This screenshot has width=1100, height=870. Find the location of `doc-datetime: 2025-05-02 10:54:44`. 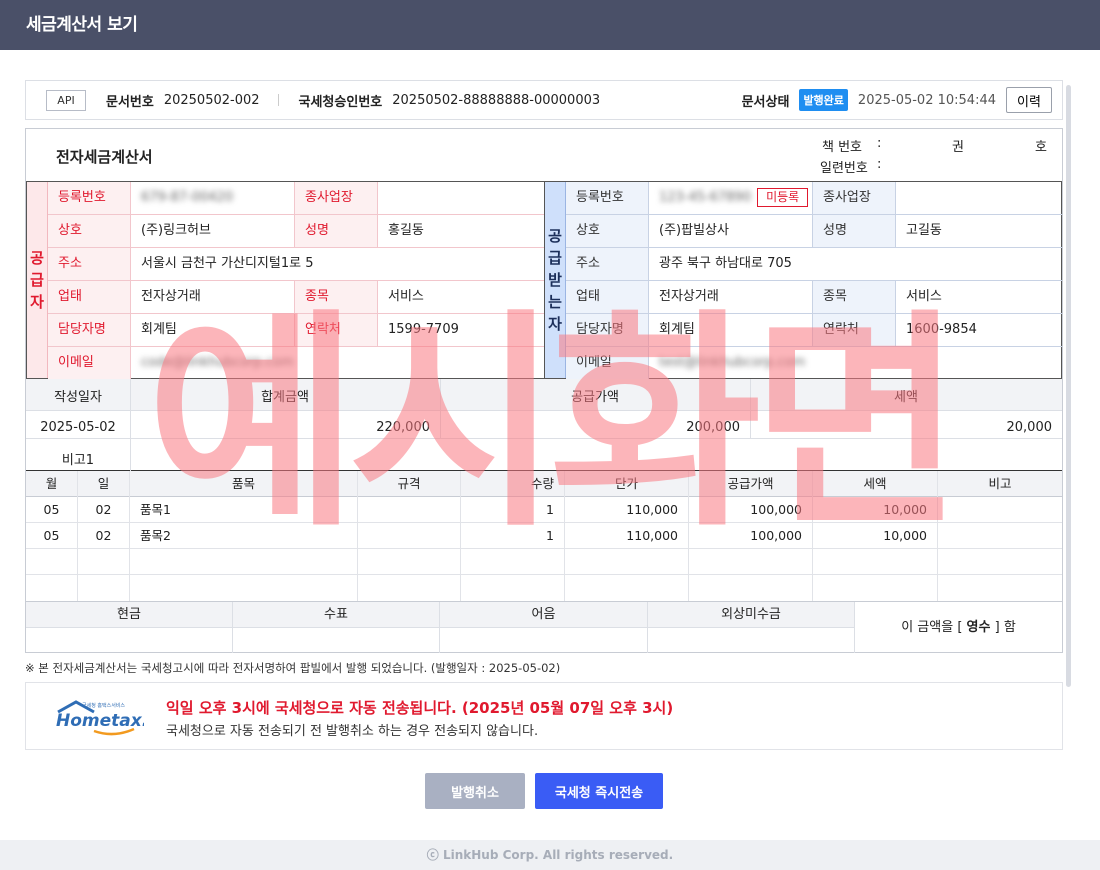

doc-datetime: 2025-05-02 10:54:44 is located at coordinates (926, 100).